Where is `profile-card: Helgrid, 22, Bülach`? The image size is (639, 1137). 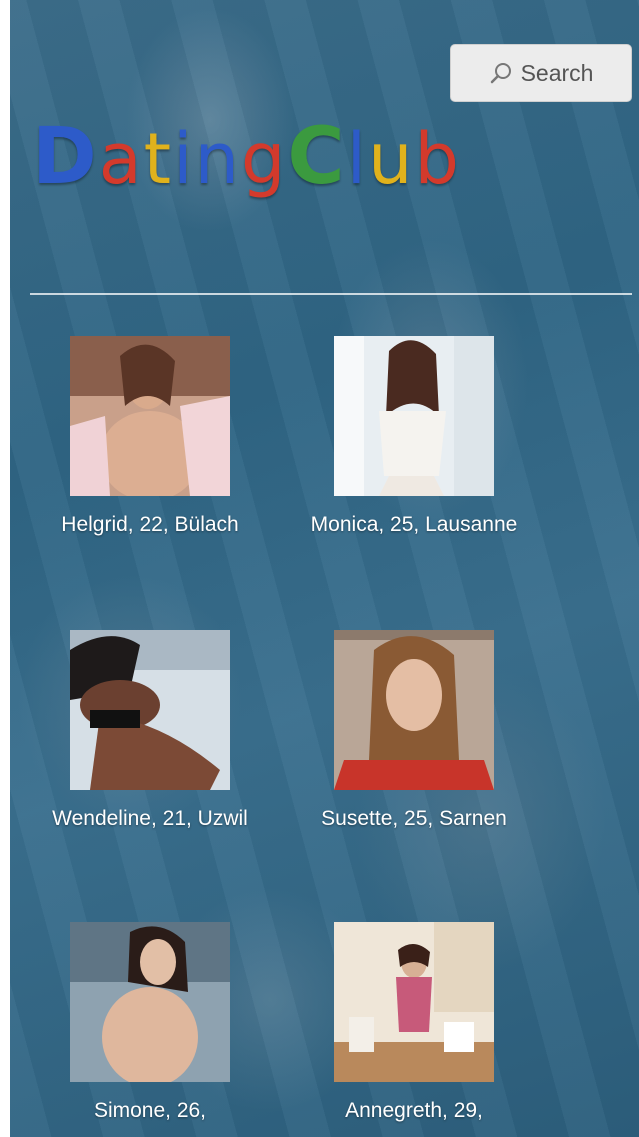
profile-card: Helgrid, 22, Bülach is located at coordinates (150, 439).